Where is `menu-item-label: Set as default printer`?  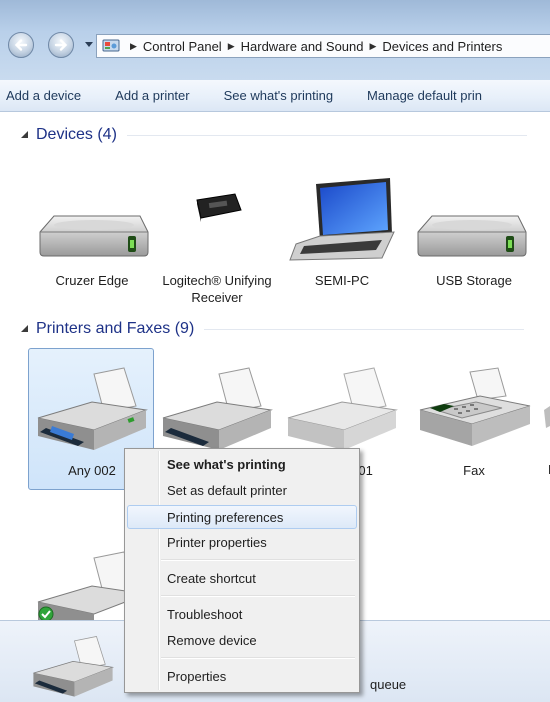
menu-item-label: Set as default printer is located at coordinates (227, 490).